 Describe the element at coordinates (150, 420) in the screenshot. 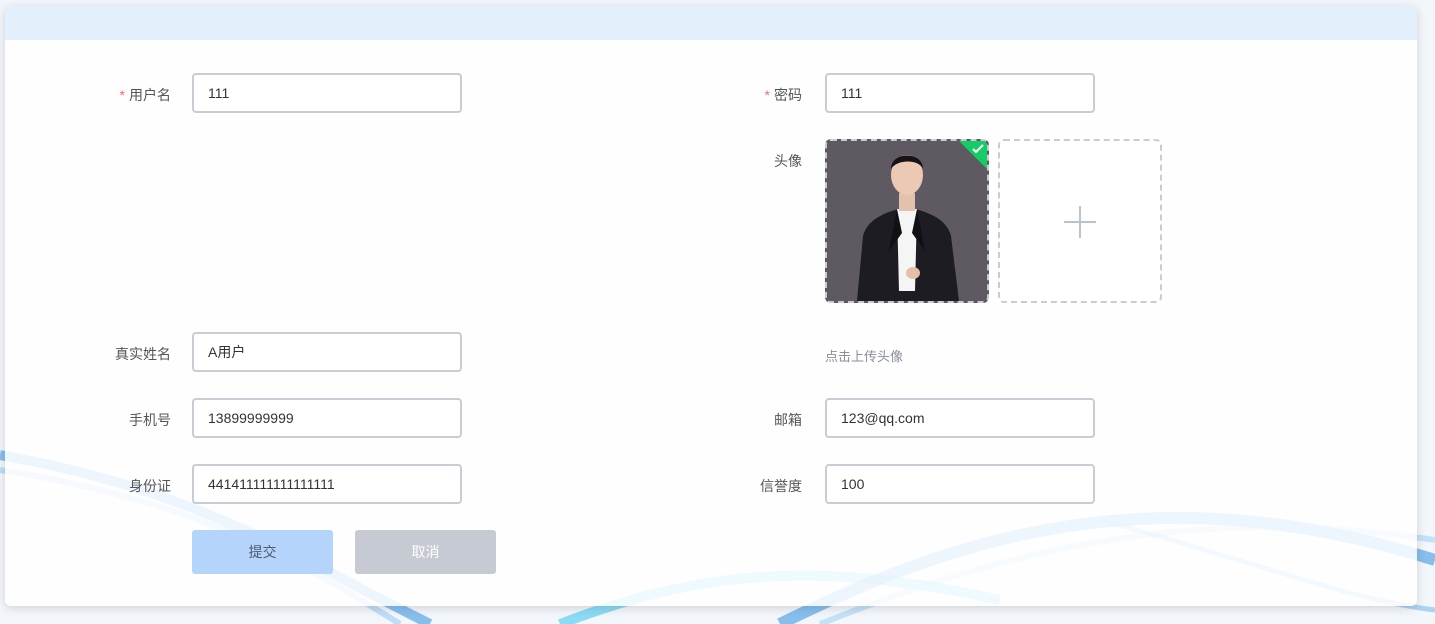

I see `phone-label: 手机号` at that location.